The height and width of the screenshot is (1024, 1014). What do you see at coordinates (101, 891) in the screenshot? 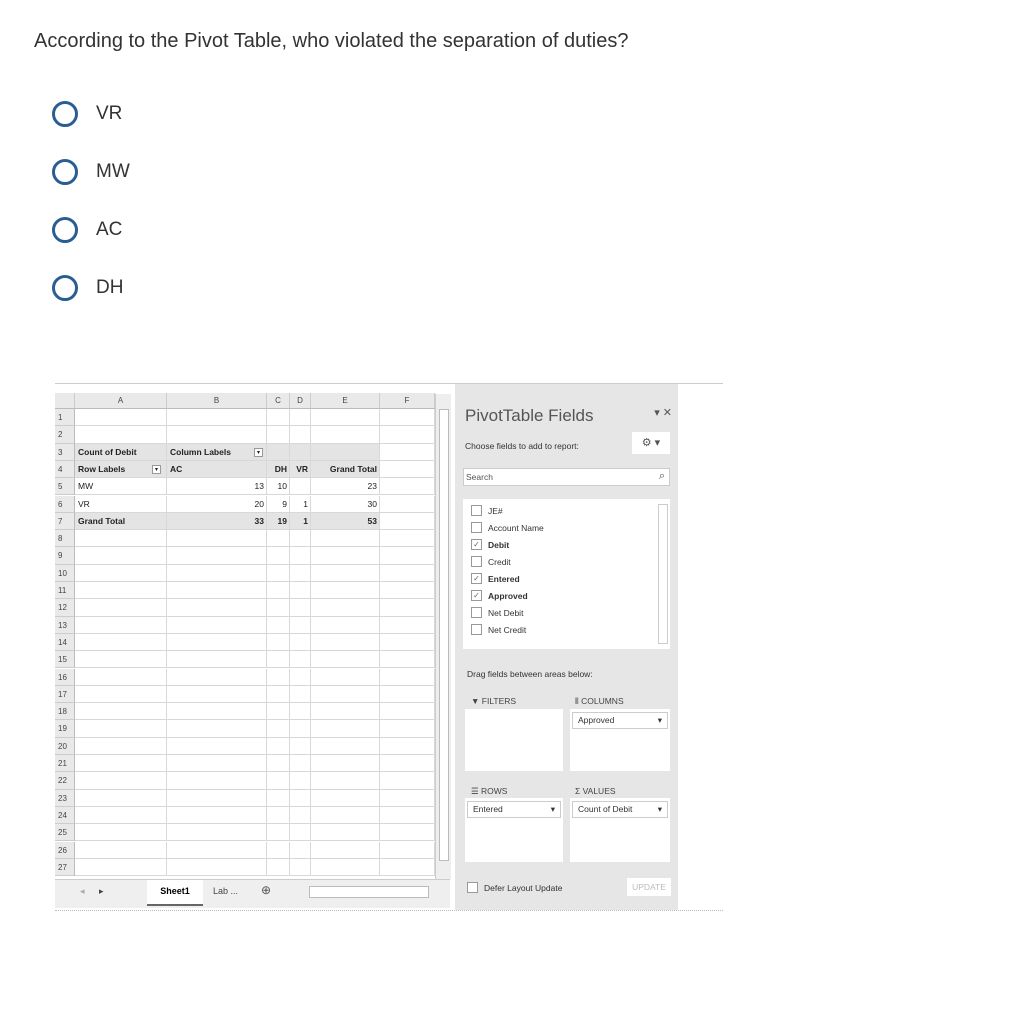
I see `next-sheet-icon: ▸` at bounding box center [101, 891].